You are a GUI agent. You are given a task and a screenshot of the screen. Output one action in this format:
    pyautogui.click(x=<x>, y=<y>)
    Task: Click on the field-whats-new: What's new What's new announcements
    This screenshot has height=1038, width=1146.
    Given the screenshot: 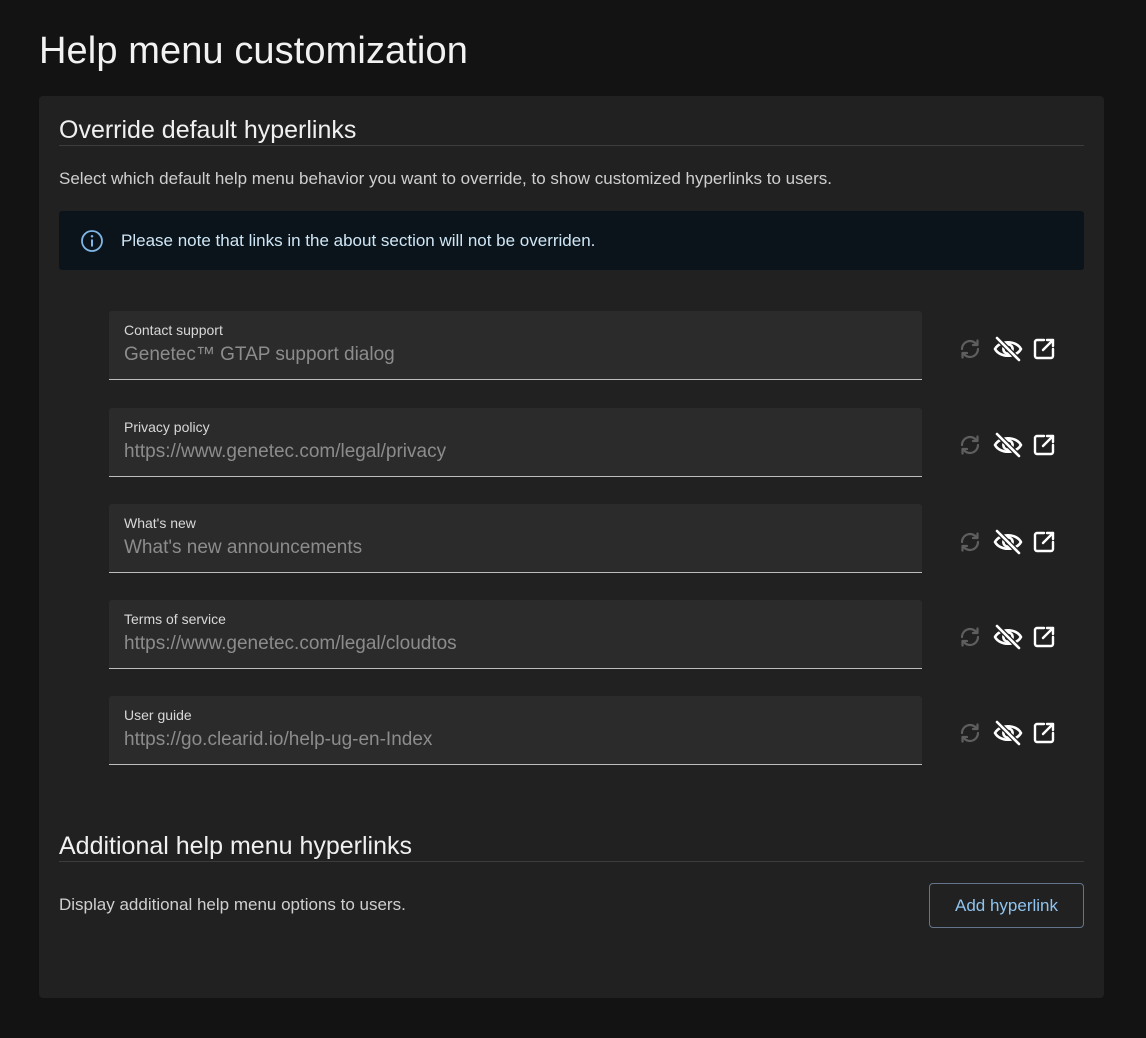 What is the action you would take?
    pyautogui.click(x=515, y=538)
    